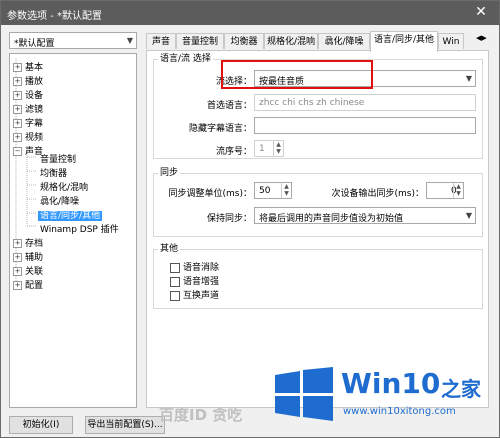 This screenshot has width=500, height=438. What do you see at coordinates (79, 228) in the screenshot?
I see `tree-item-winamp-dsp: Winamp DSP 插件` at bounding box center [79, 228].